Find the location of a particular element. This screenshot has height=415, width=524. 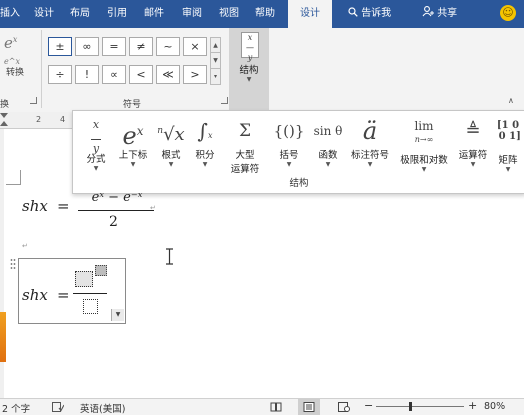

structure-integral: ∫x 积分 ▼ is located at coordinates (205, 142).